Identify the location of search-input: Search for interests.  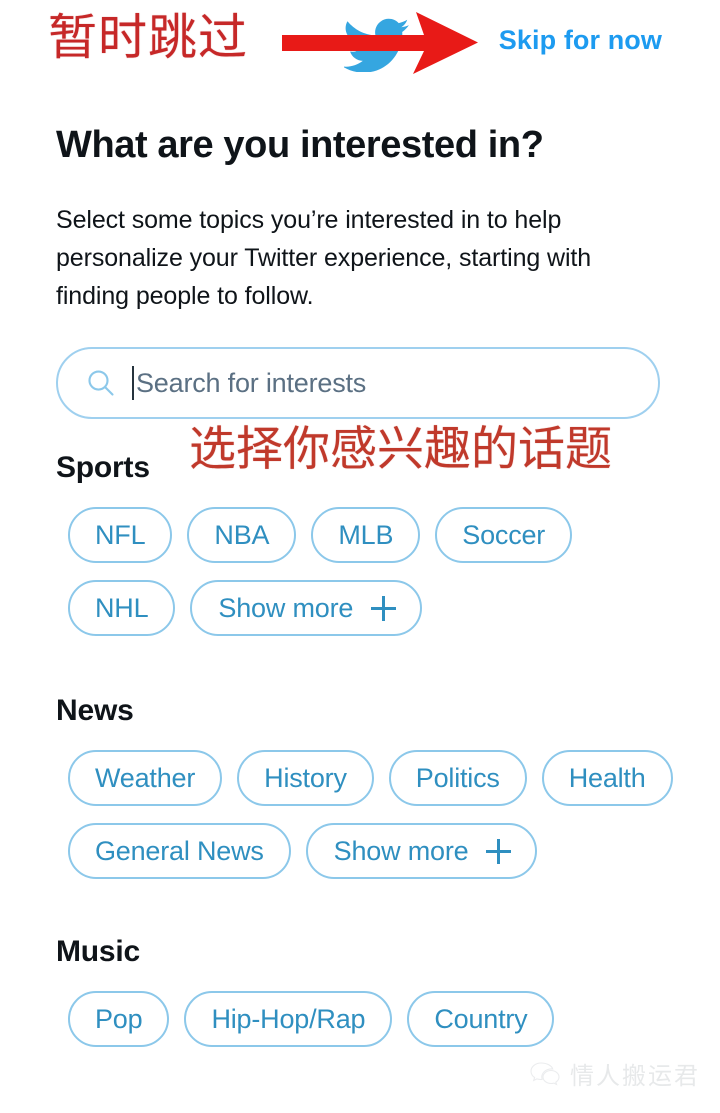
(358, 383).